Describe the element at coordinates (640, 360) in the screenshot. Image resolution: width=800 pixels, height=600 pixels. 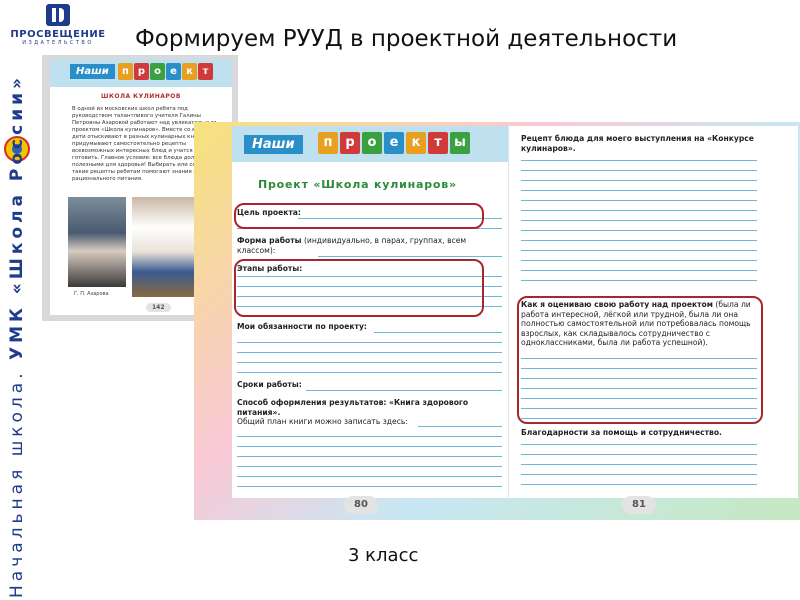
I see `highlight-evaluation` at that location.